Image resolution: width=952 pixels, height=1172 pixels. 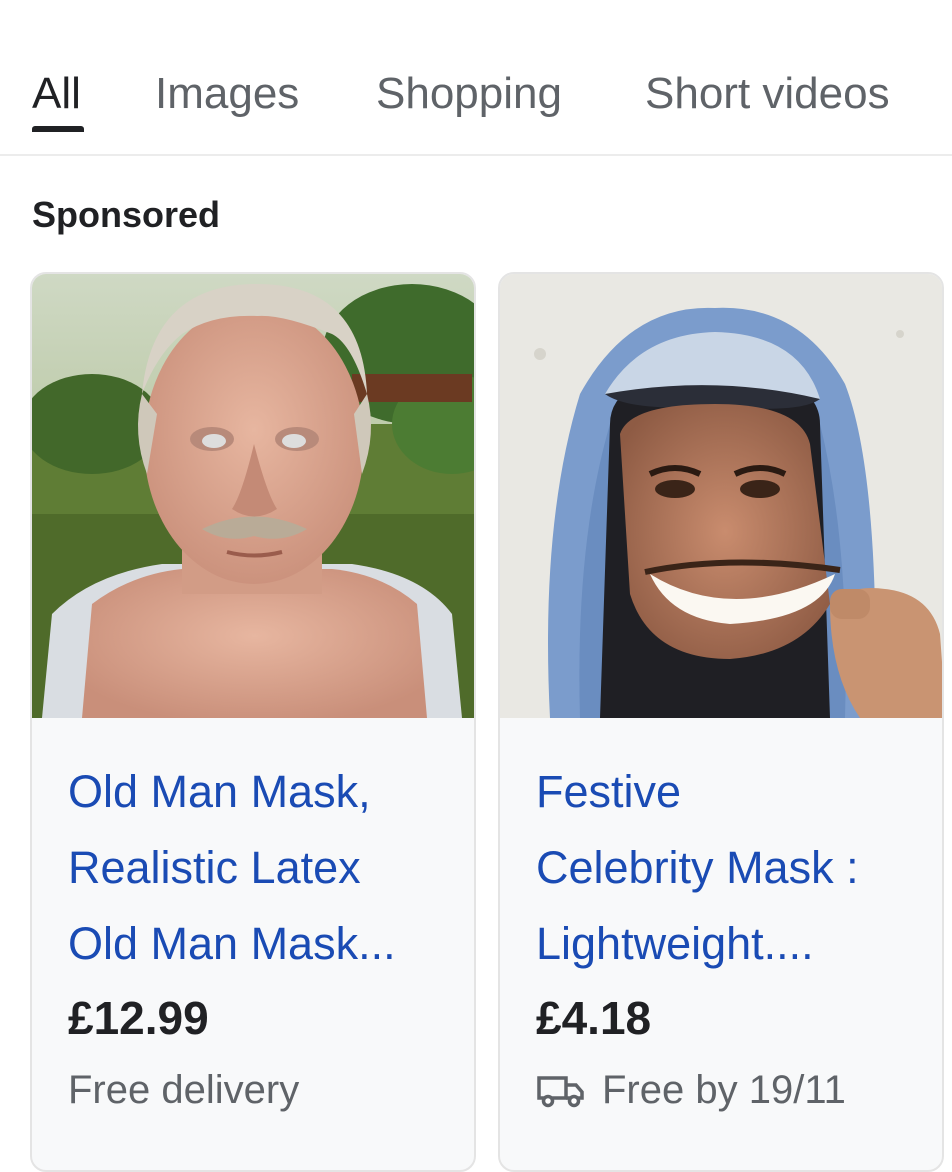 I want to click on product-title-line: Festive, so click(x=609, y=791).